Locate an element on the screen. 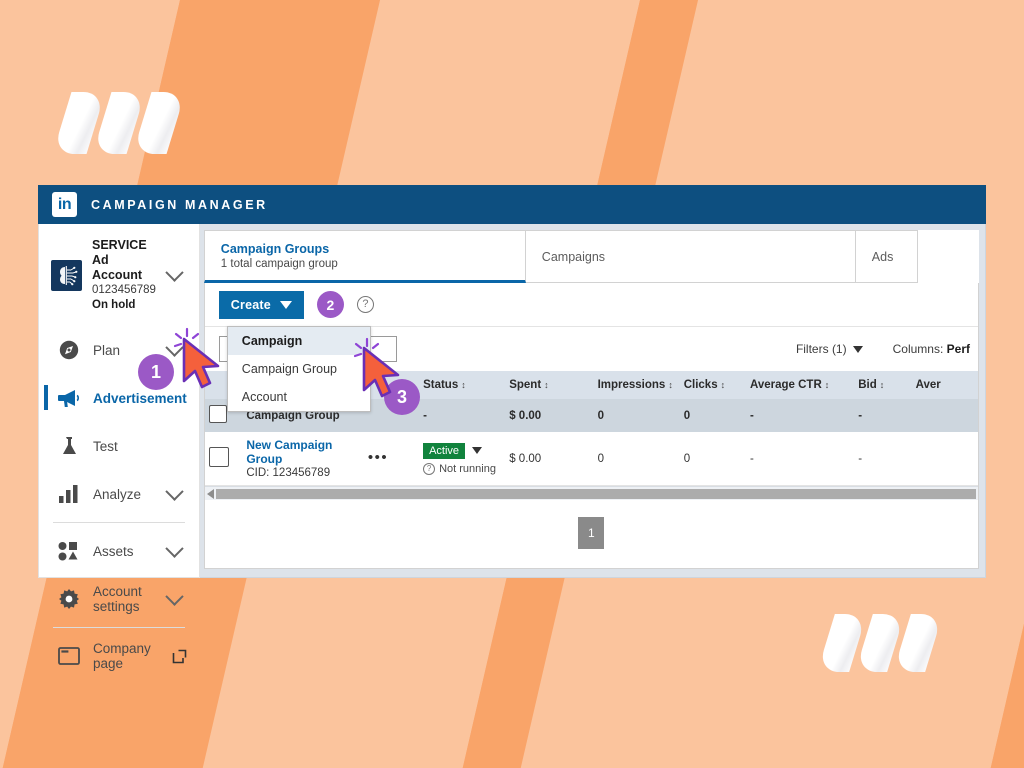  step-marker-2: 2 is located at coordinates (330, 304).